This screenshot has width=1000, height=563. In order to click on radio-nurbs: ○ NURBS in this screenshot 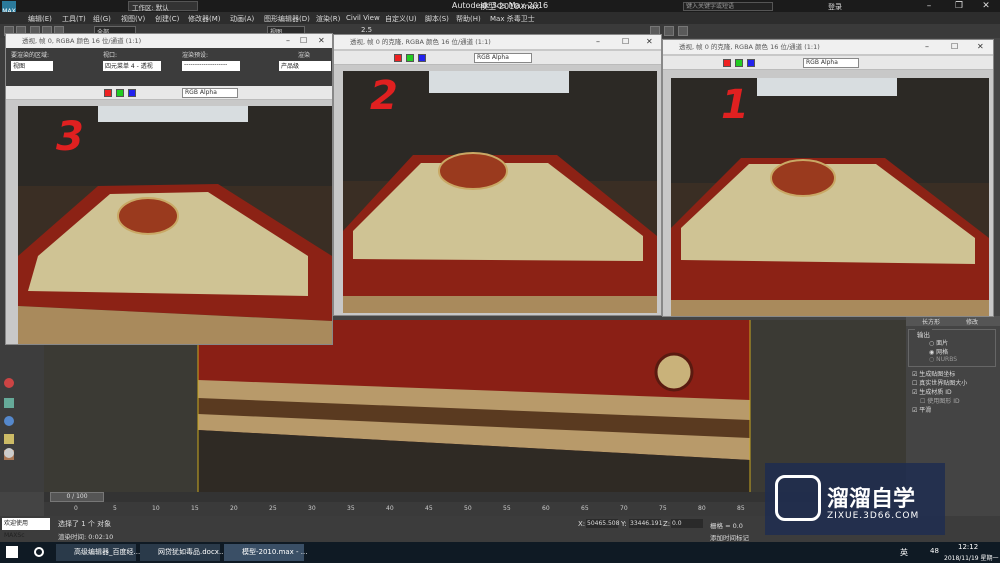, I will do `click(943, 359)`.